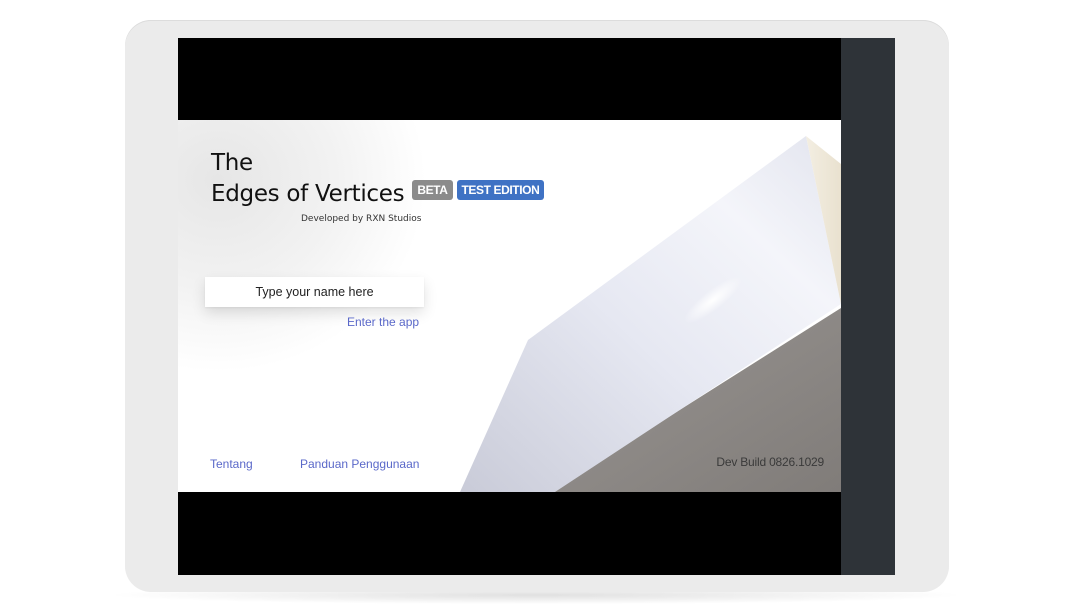 This screenshot has height=605, width=1072. What do you see at coordinates (232, 163) in the screenshot?
I see `app-title-line-1: The` at bounding box center [232, 163].